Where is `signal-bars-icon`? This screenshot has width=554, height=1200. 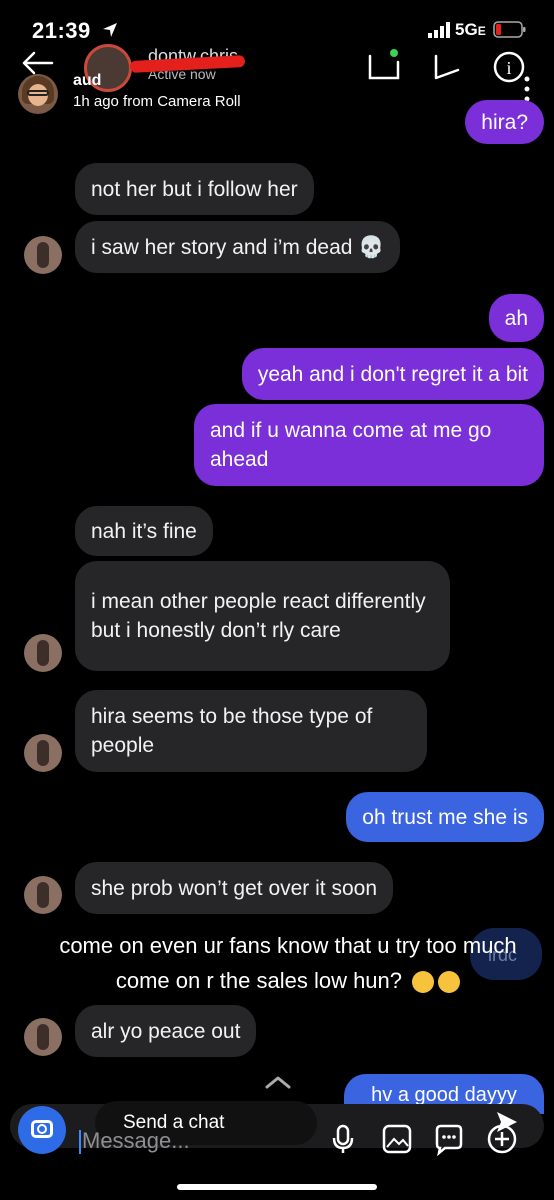 signal-bars-icon is located at coordinates (439, 30).